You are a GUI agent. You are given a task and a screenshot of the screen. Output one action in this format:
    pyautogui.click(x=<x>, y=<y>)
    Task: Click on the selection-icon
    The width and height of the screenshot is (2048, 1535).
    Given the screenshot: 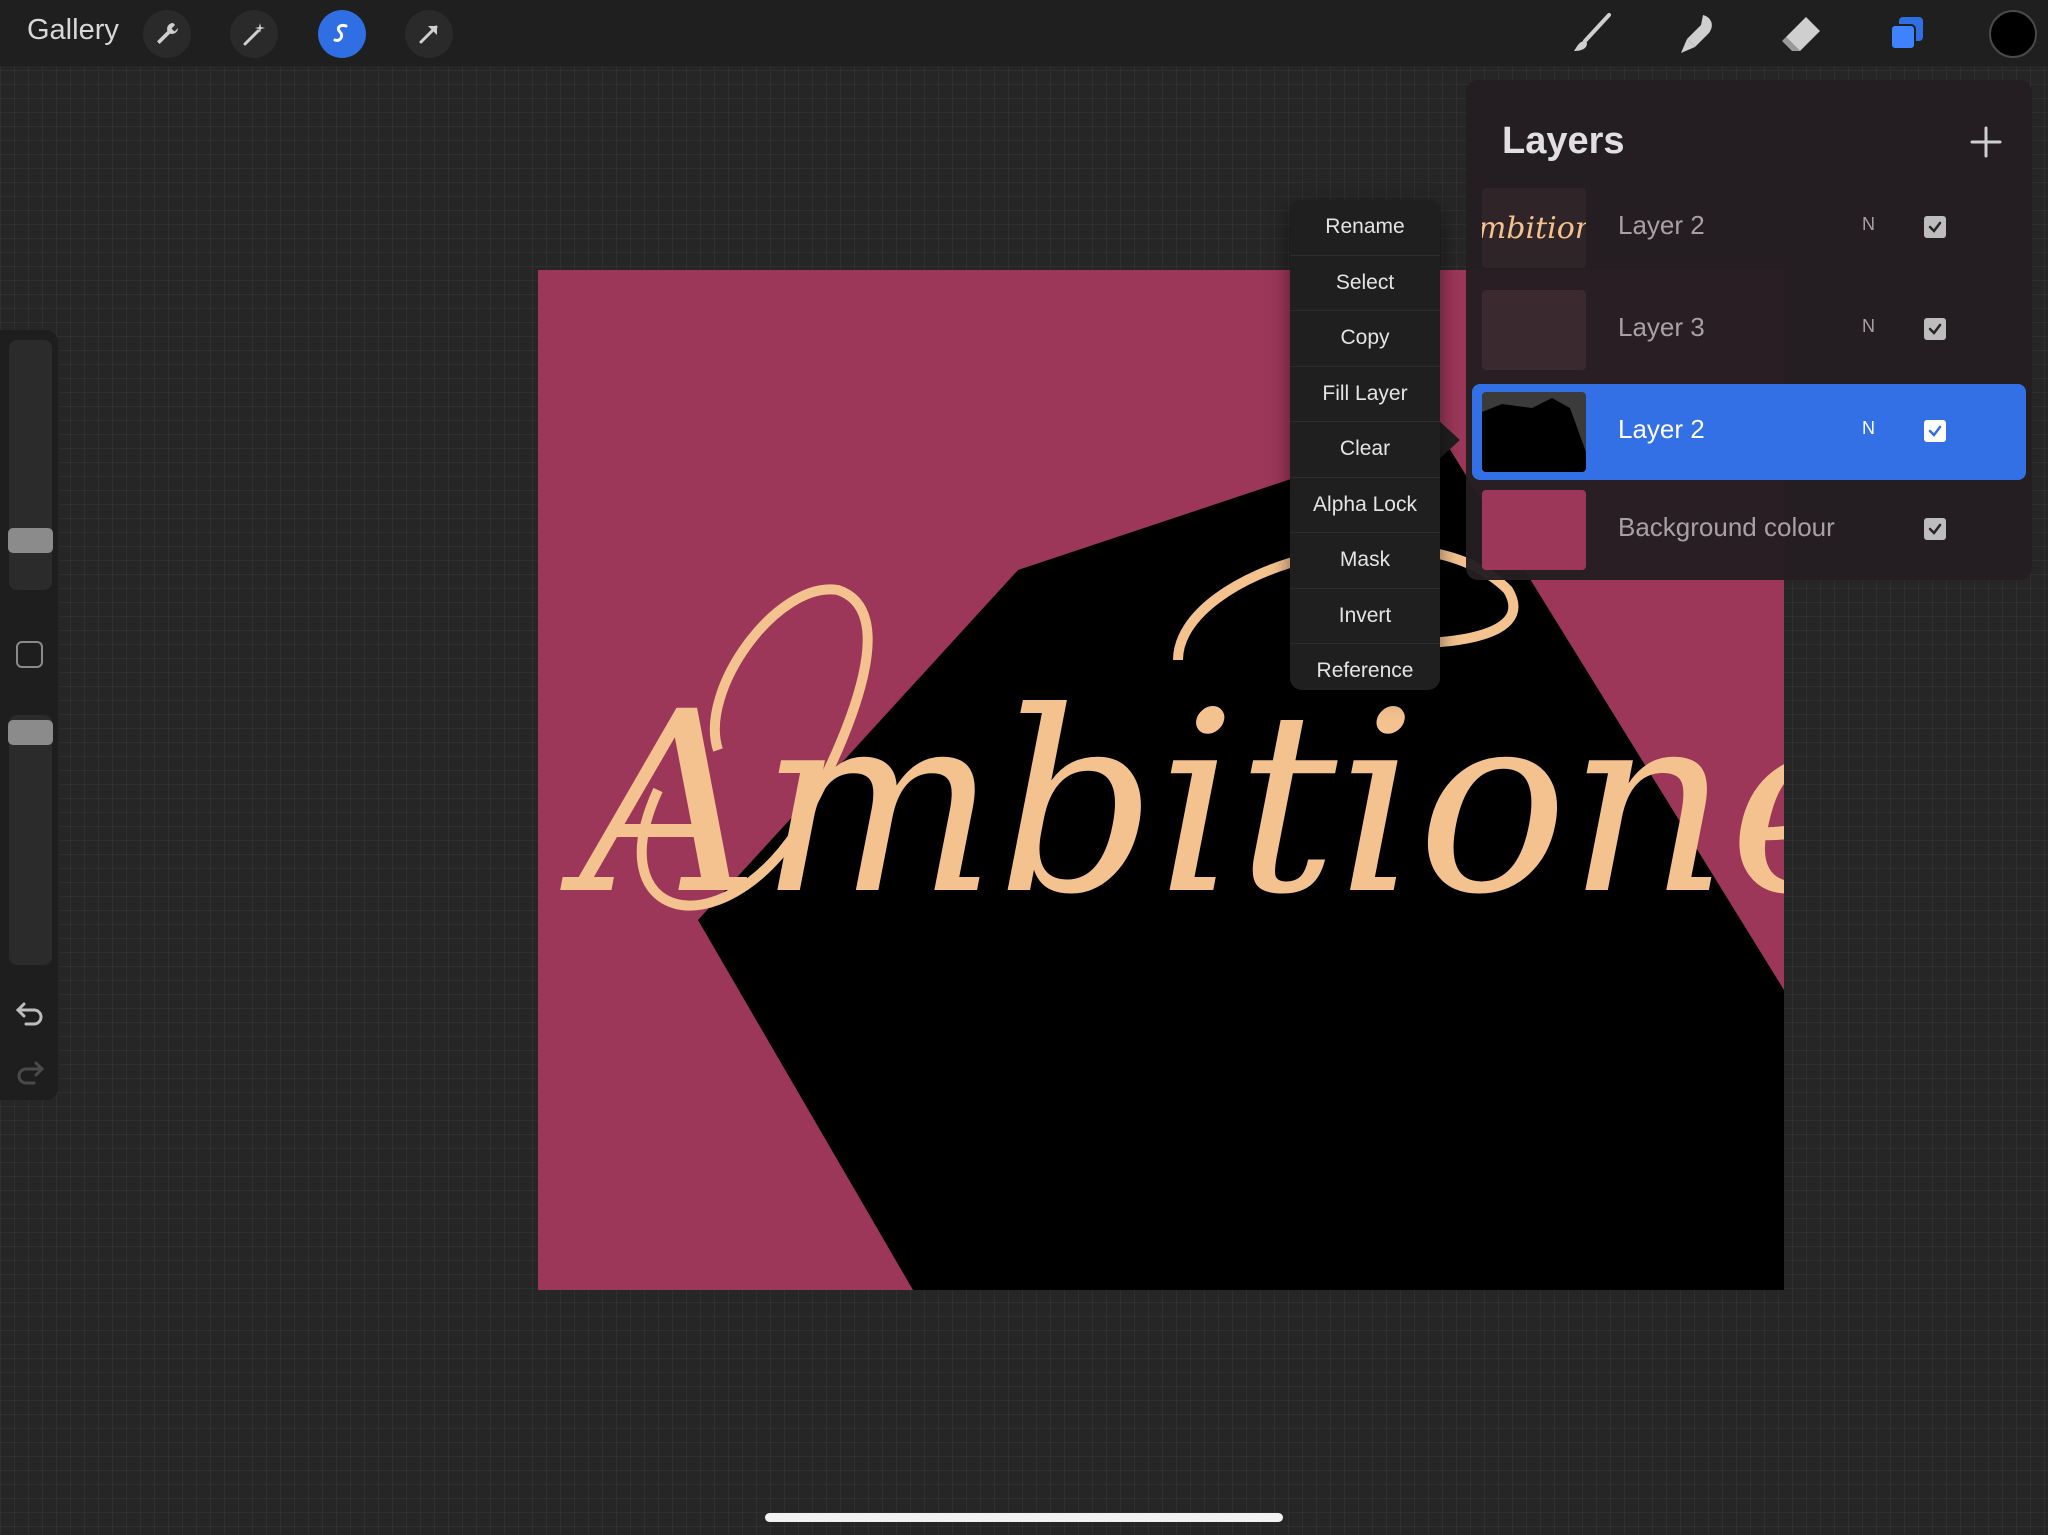 What is the action you would take?
    pyautogui.click(x=342, y=34)
    